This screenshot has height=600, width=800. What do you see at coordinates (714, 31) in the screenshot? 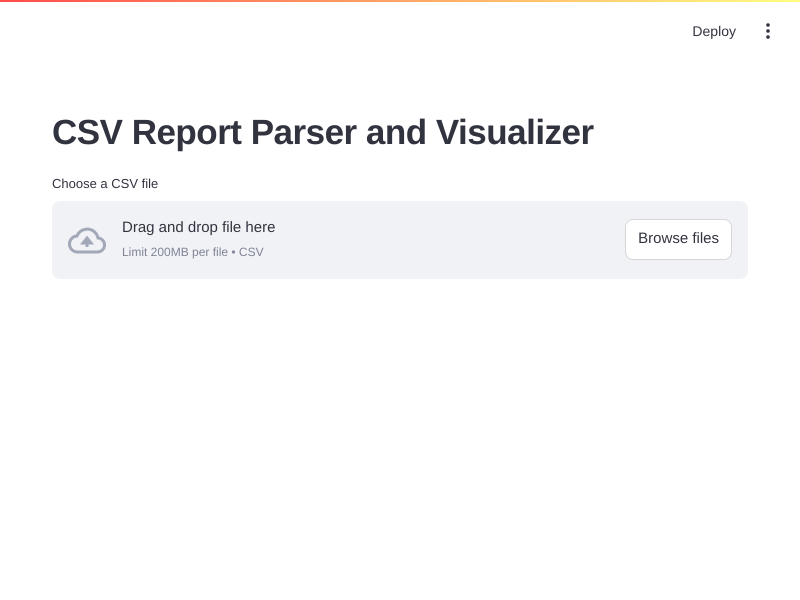
I see `deploy-button: Deploy` at bounding box center [714, 31].